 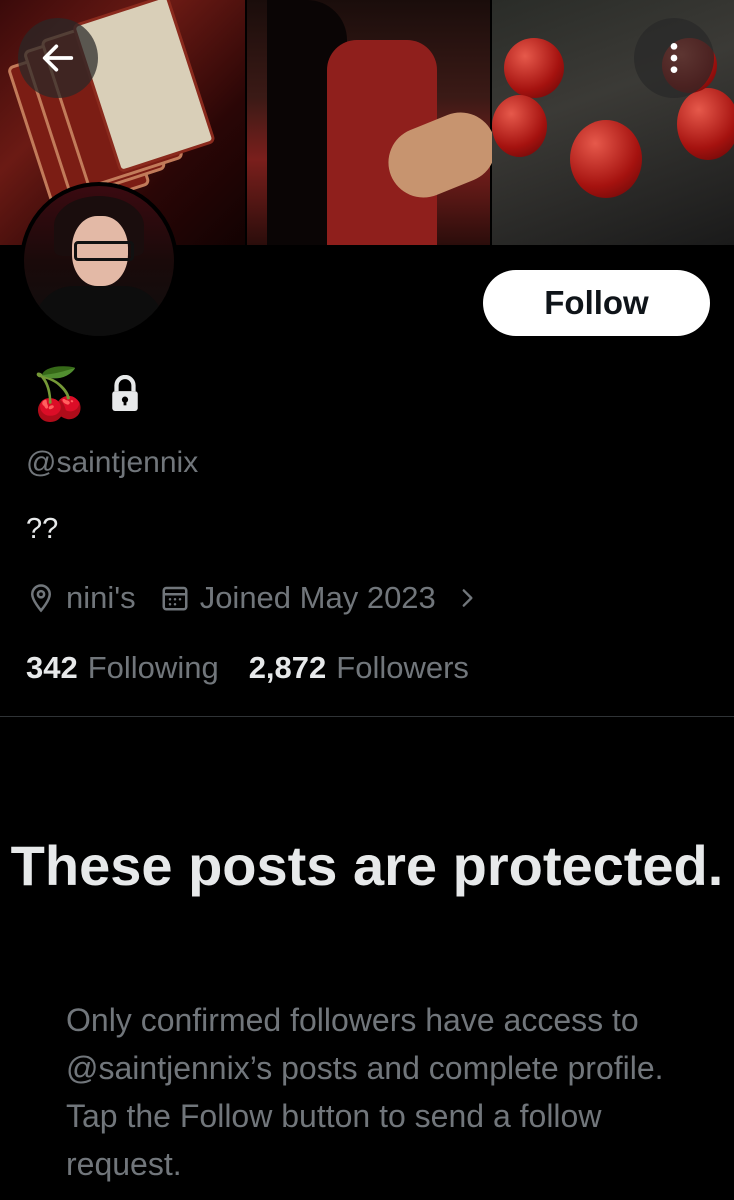 I want to click on location-text: nini's, so click(x=101, y=597).